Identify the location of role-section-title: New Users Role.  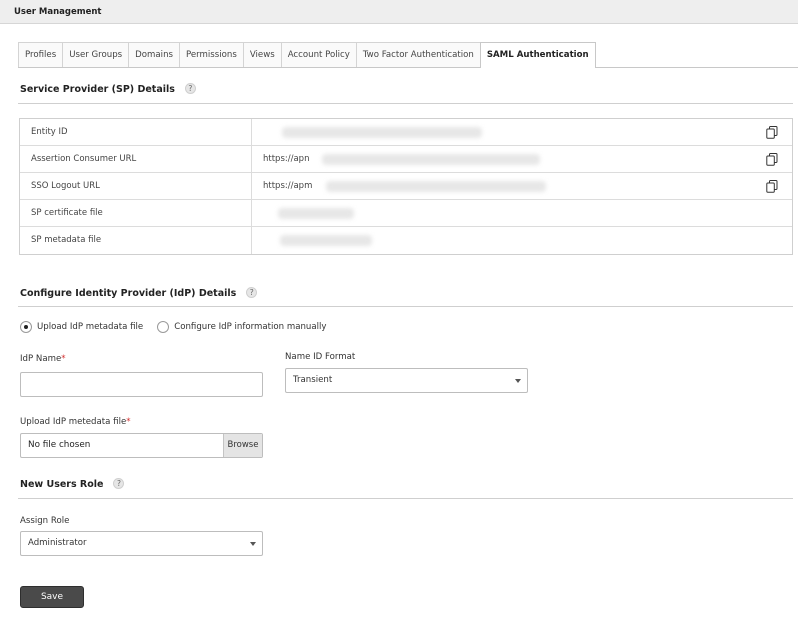
(62, 484).